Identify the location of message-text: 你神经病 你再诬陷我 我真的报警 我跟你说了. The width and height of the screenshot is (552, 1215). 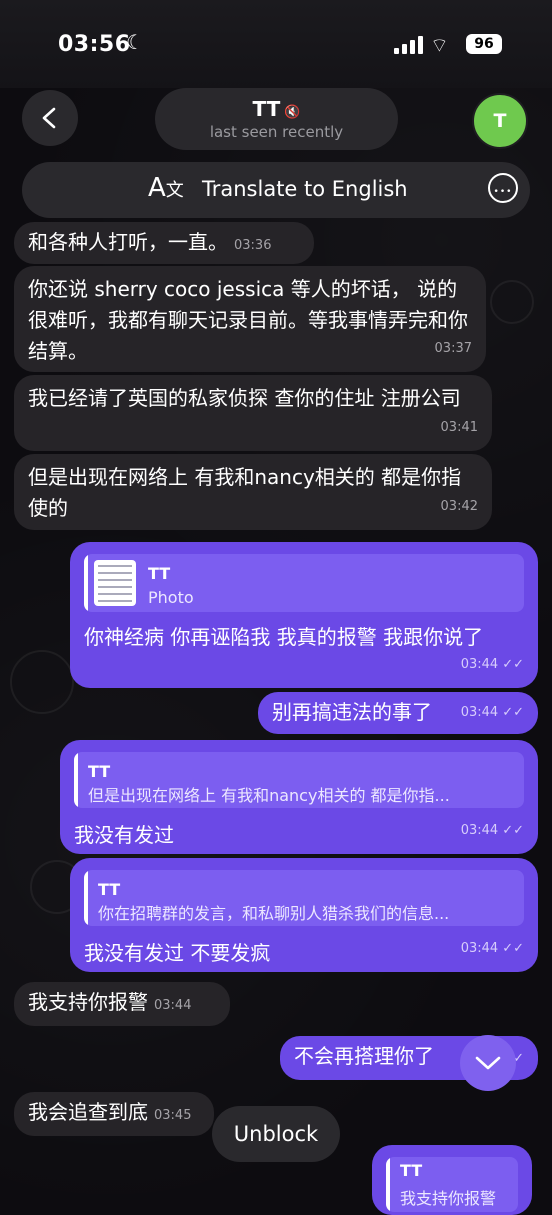
(284, 637).